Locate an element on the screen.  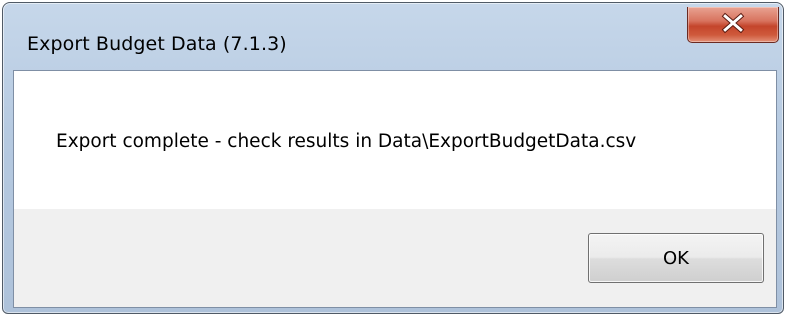
close-button is located at coordinates (733, 25).